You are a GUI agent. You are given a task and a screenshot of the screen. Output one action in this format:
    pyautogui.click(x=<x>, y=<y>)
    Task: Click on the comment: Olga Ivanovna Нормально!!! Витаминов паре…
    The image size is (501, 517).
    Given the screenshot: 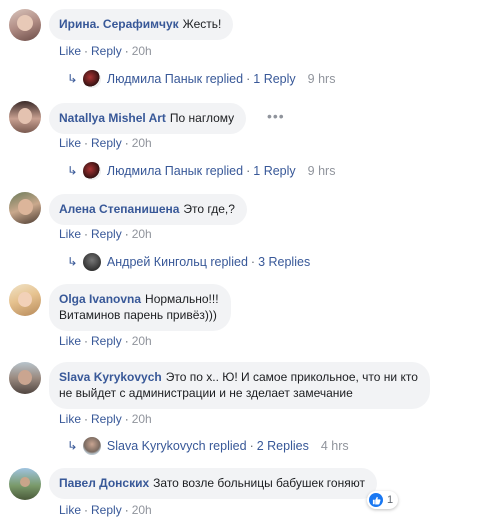 What is the action you would take?
    pyautogui.click(x=254, y=318)
    